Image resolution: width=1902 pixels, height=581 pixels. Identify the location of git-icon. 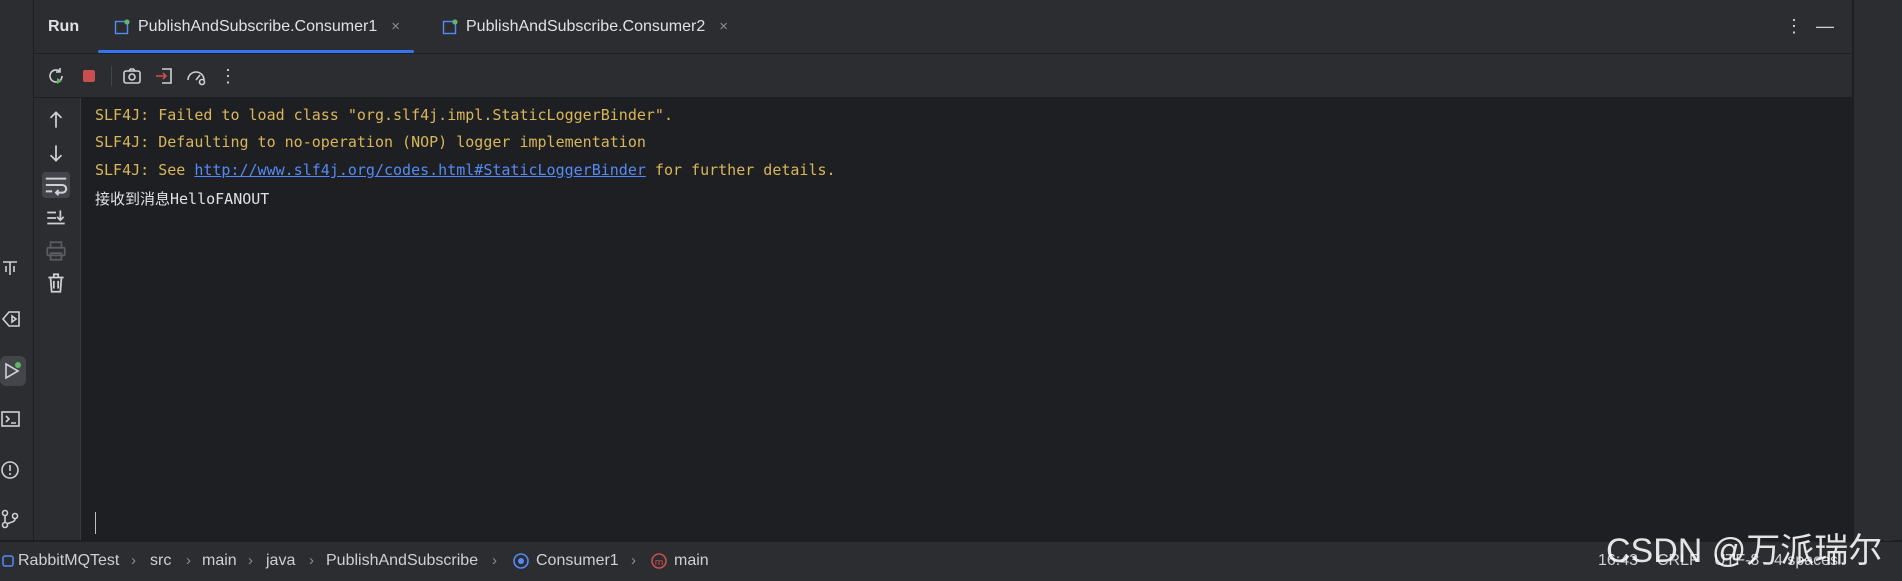
(11, 519).